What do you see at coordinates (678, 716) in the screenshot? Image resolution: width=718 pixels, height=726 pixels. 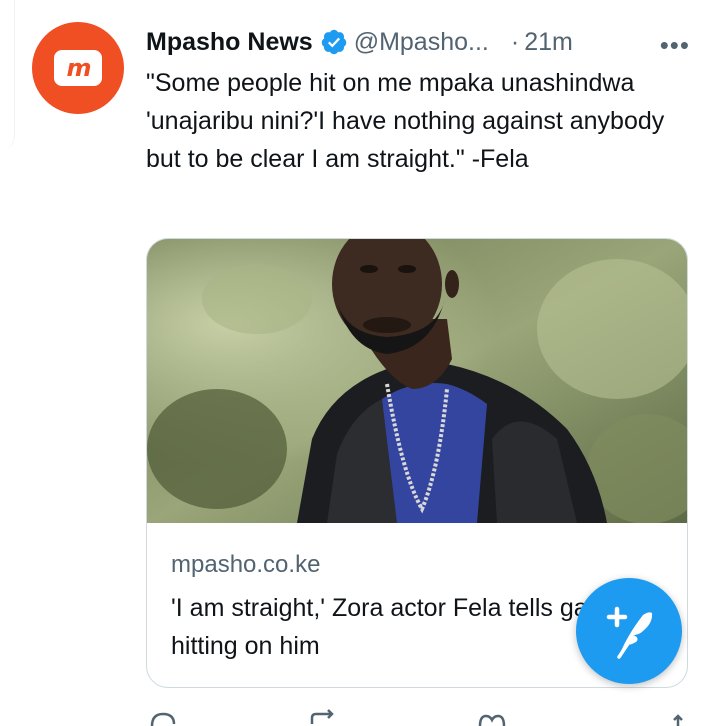 I see `share-icon` at bounding box center [678, 716].